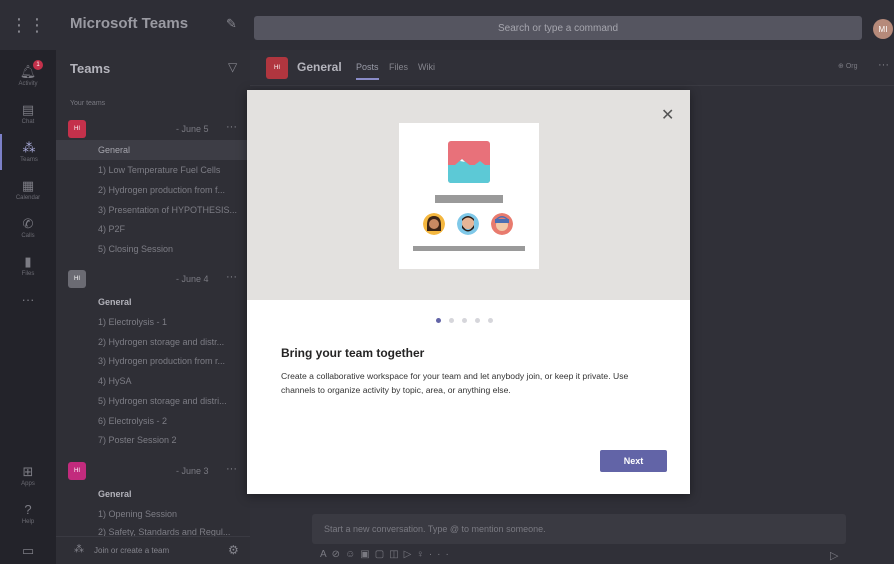 Image resolution: width=894 pixels, height=564 pixels. What do you see at coordinates (153, 129) in the screenshot?
I see `team-header: HI - June 5 ···` at bounding box center [153, 129].